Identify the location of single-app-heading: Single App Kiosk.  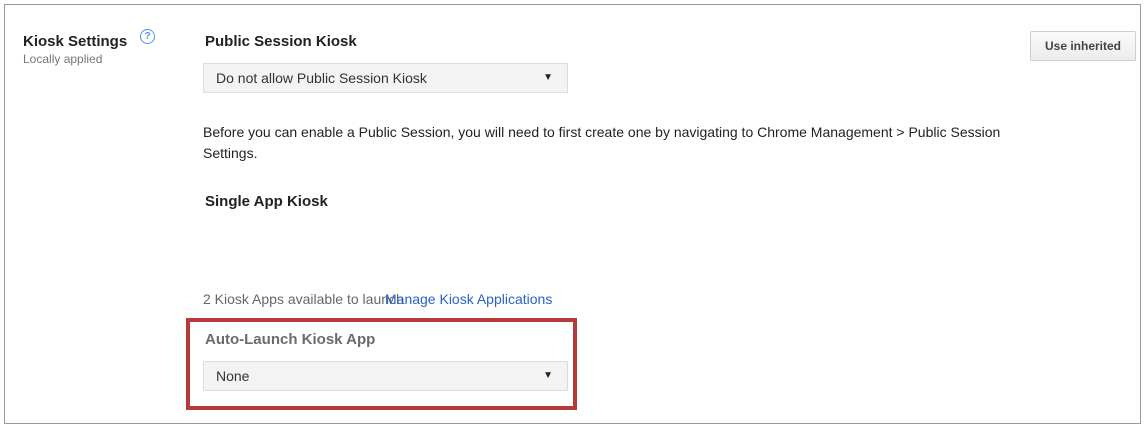
(266, 201).